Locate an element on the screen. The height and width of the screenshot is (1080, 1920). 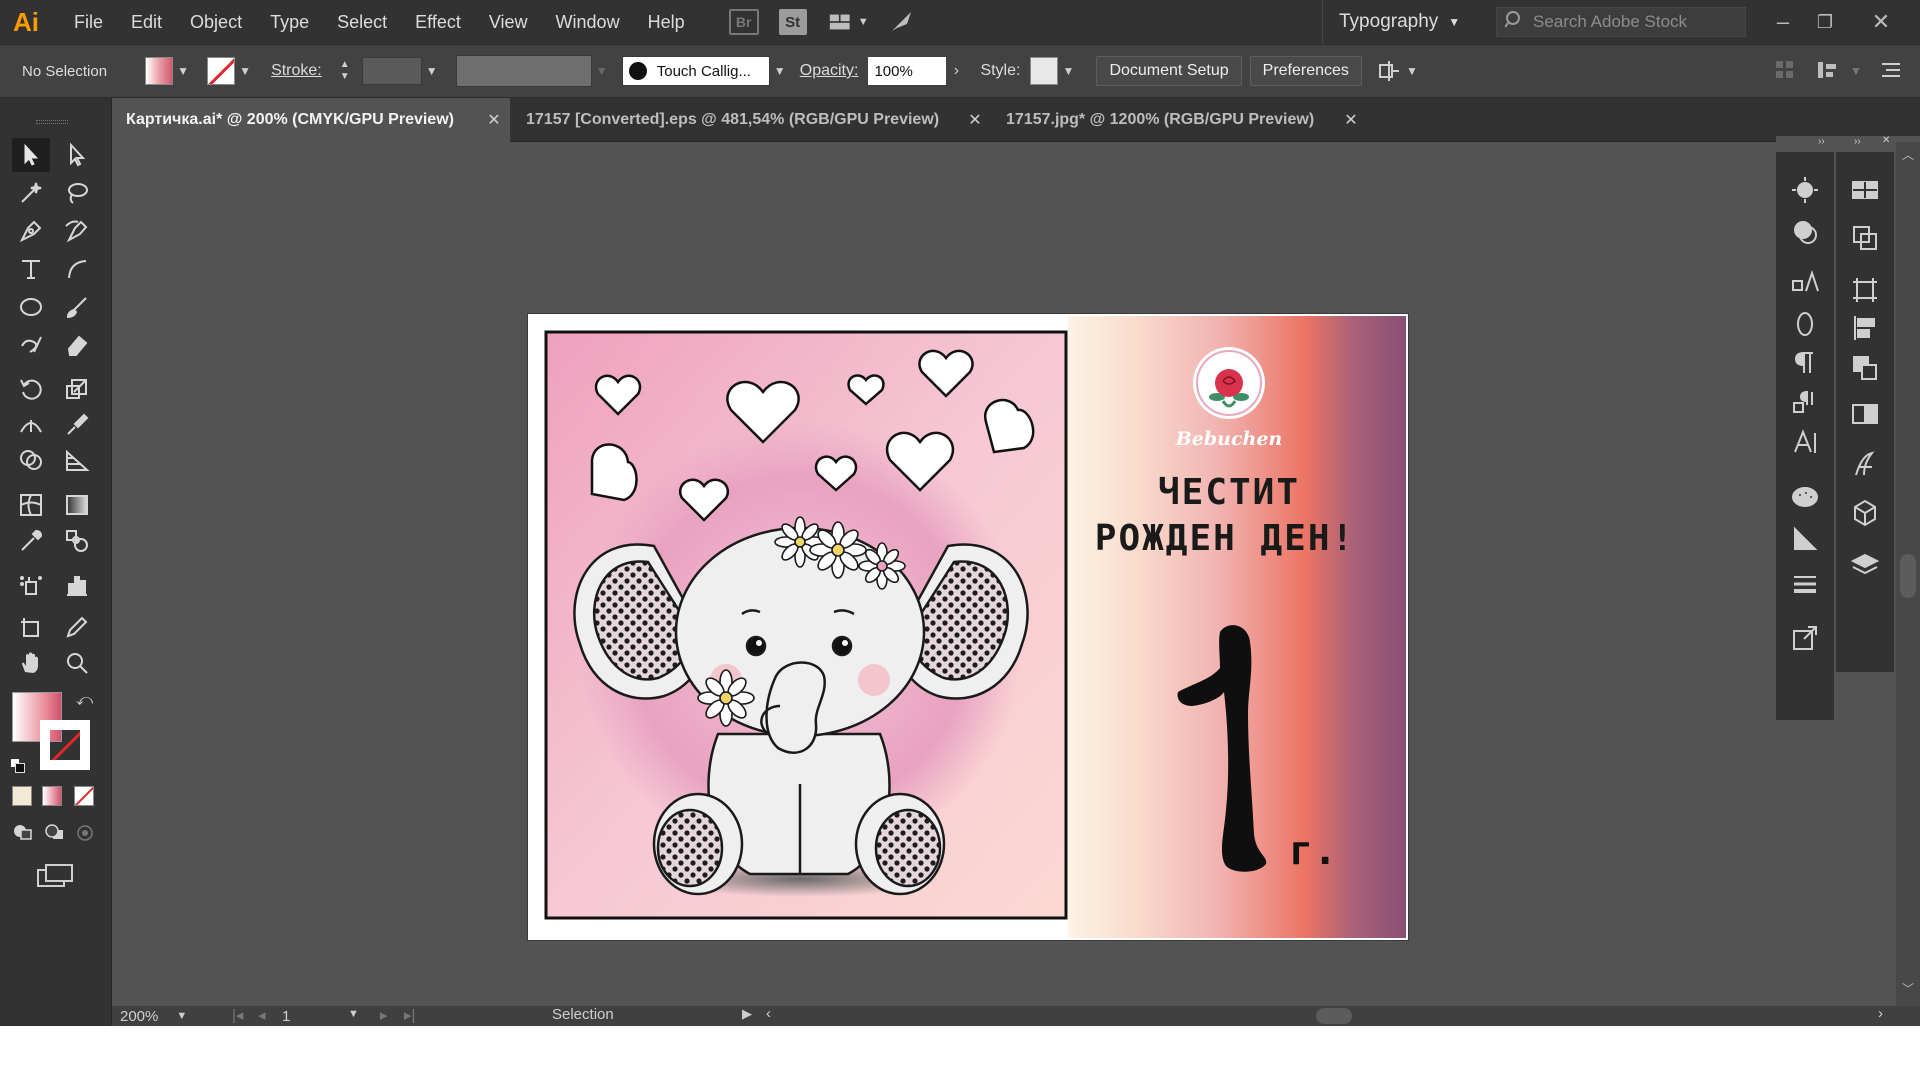
menu-window: Window is located at coordinates (588, 22).